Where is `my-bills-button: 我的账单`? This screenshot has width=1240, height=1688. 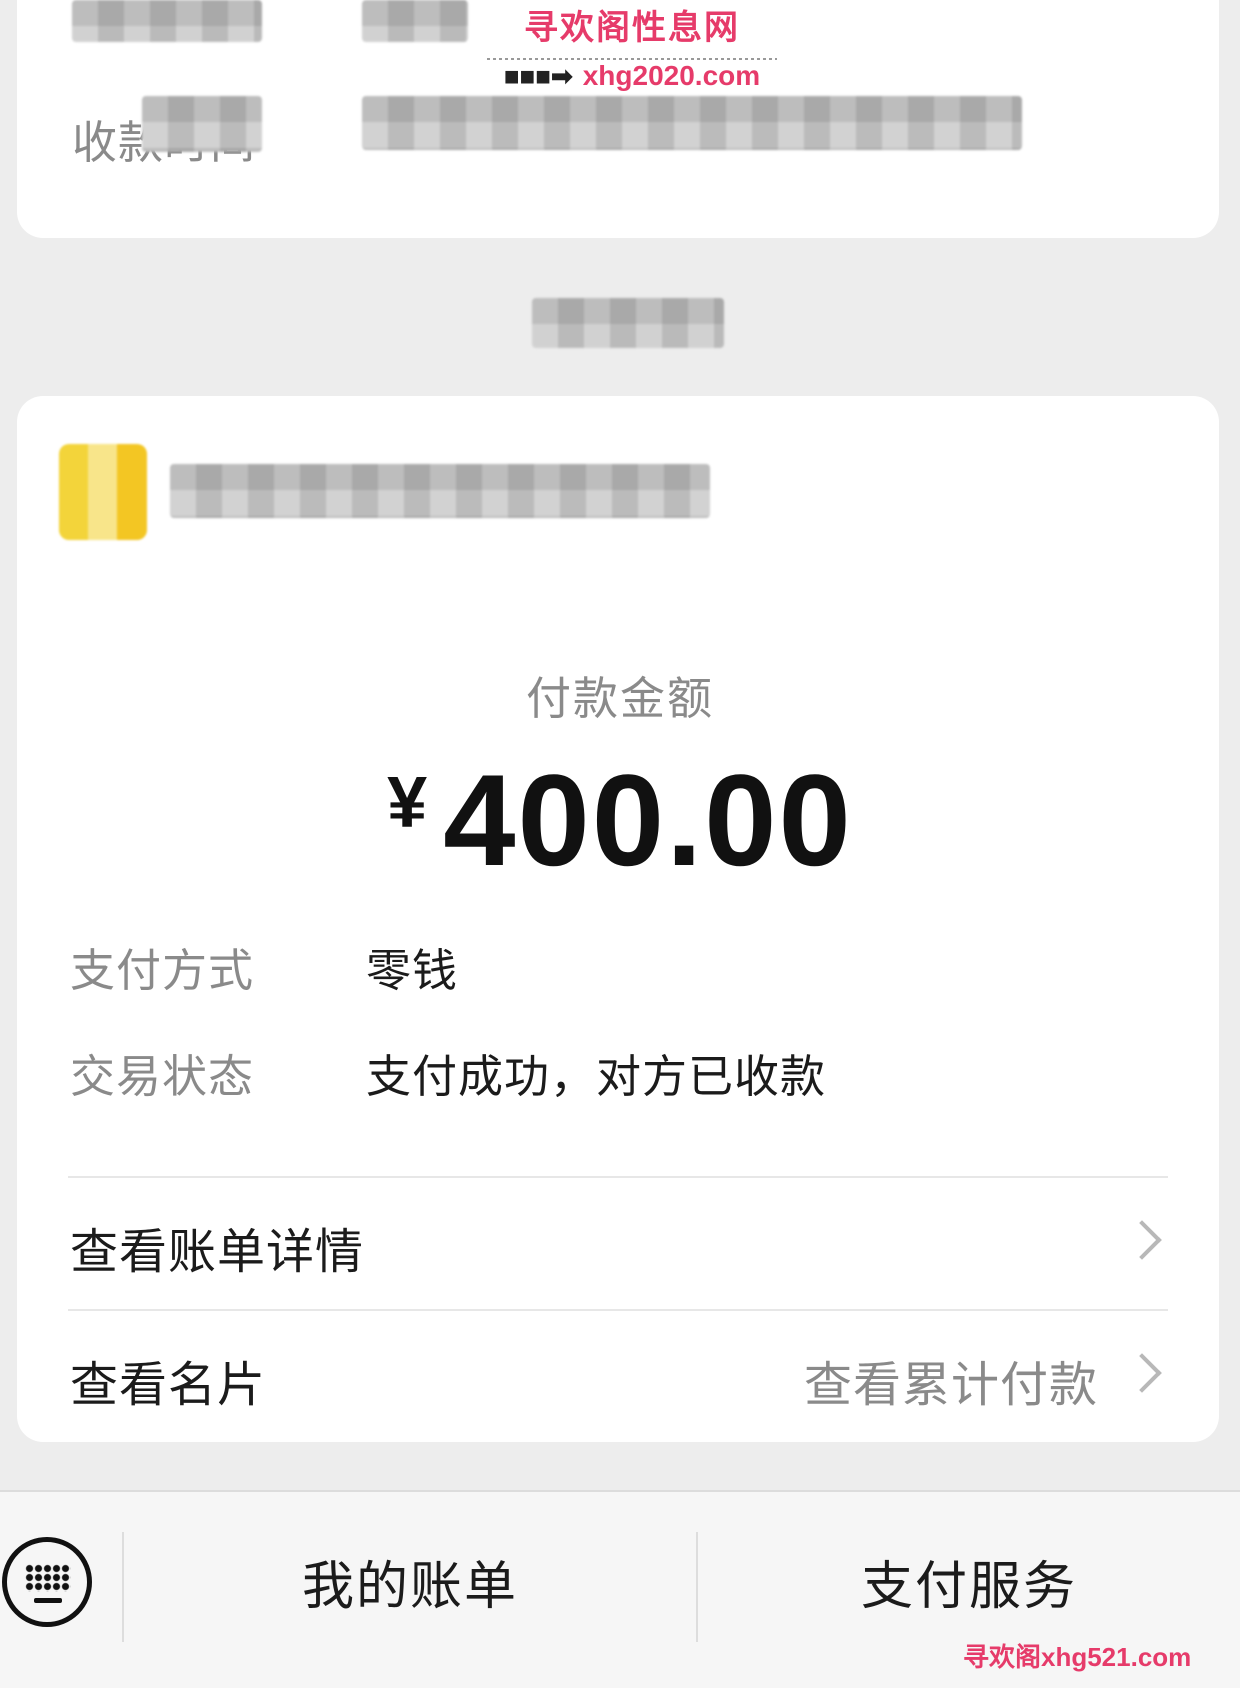 my-bills-button: 我的账单 is located at coordinates (410, 1587).